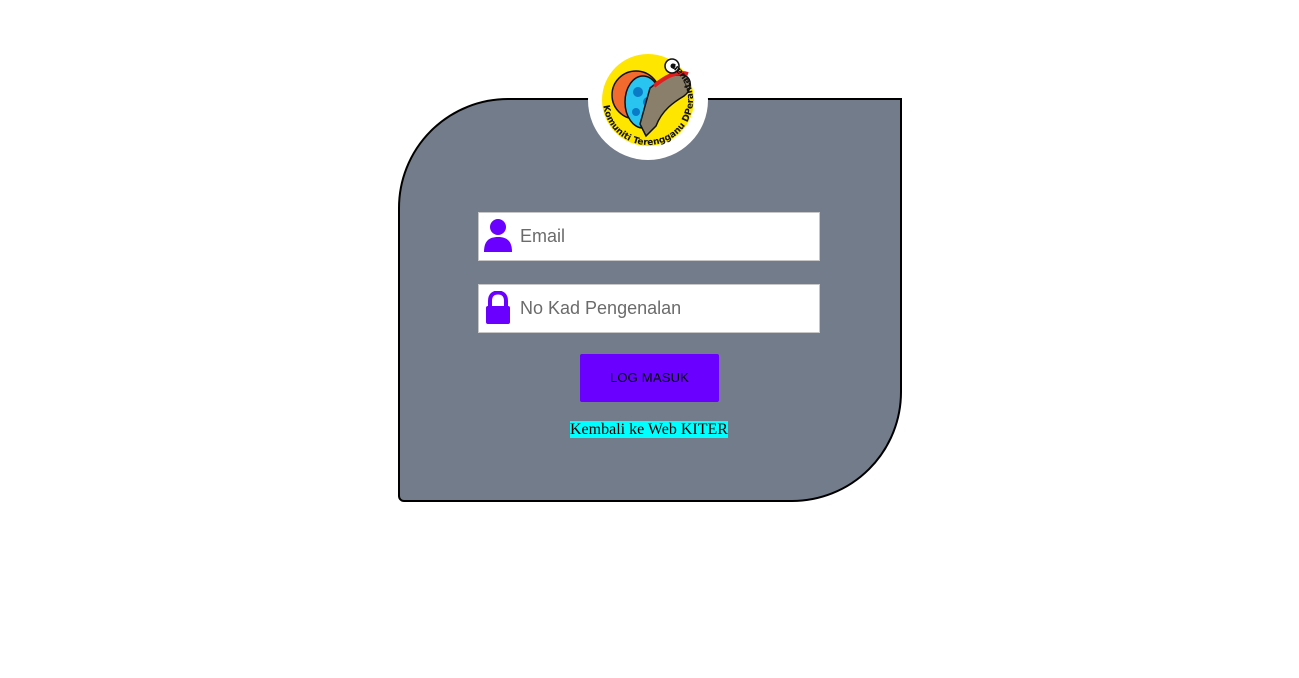 The image size is (1299, 678). I want to click on email-field, so click(649, 236).